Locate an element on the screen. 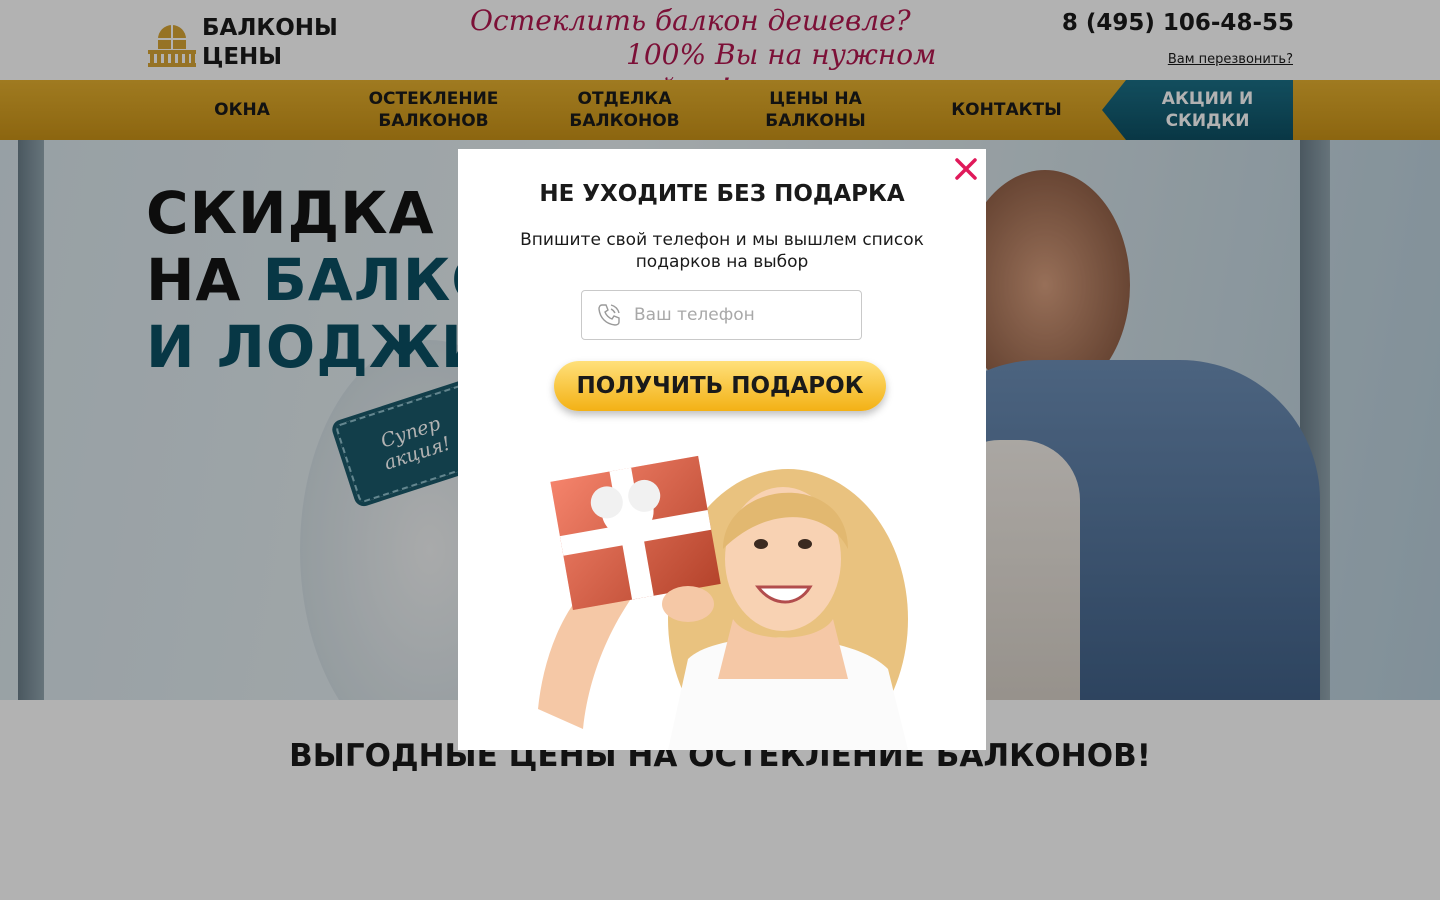  get-gift-button: ПОЛУЧИТЬ ПОДАРОК is located at coordinates (720, 386).